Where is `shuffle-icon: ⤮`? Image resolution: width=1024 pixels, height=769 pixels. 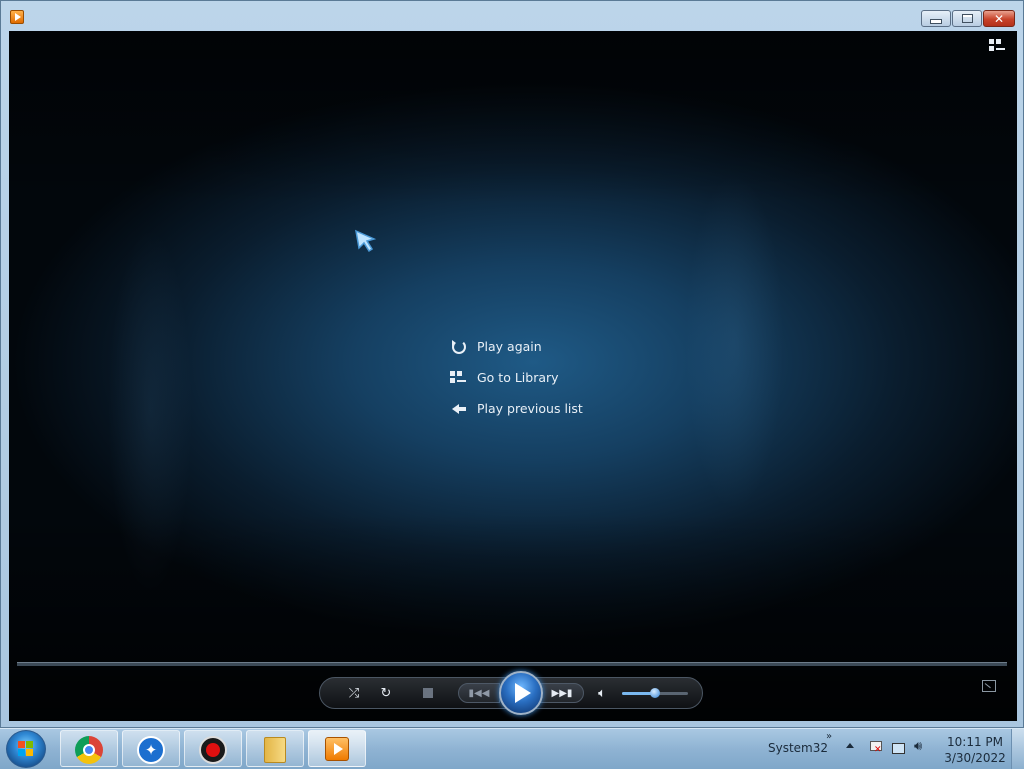
shuffle-icon: ⤮ is located at coordinates (354, 693).